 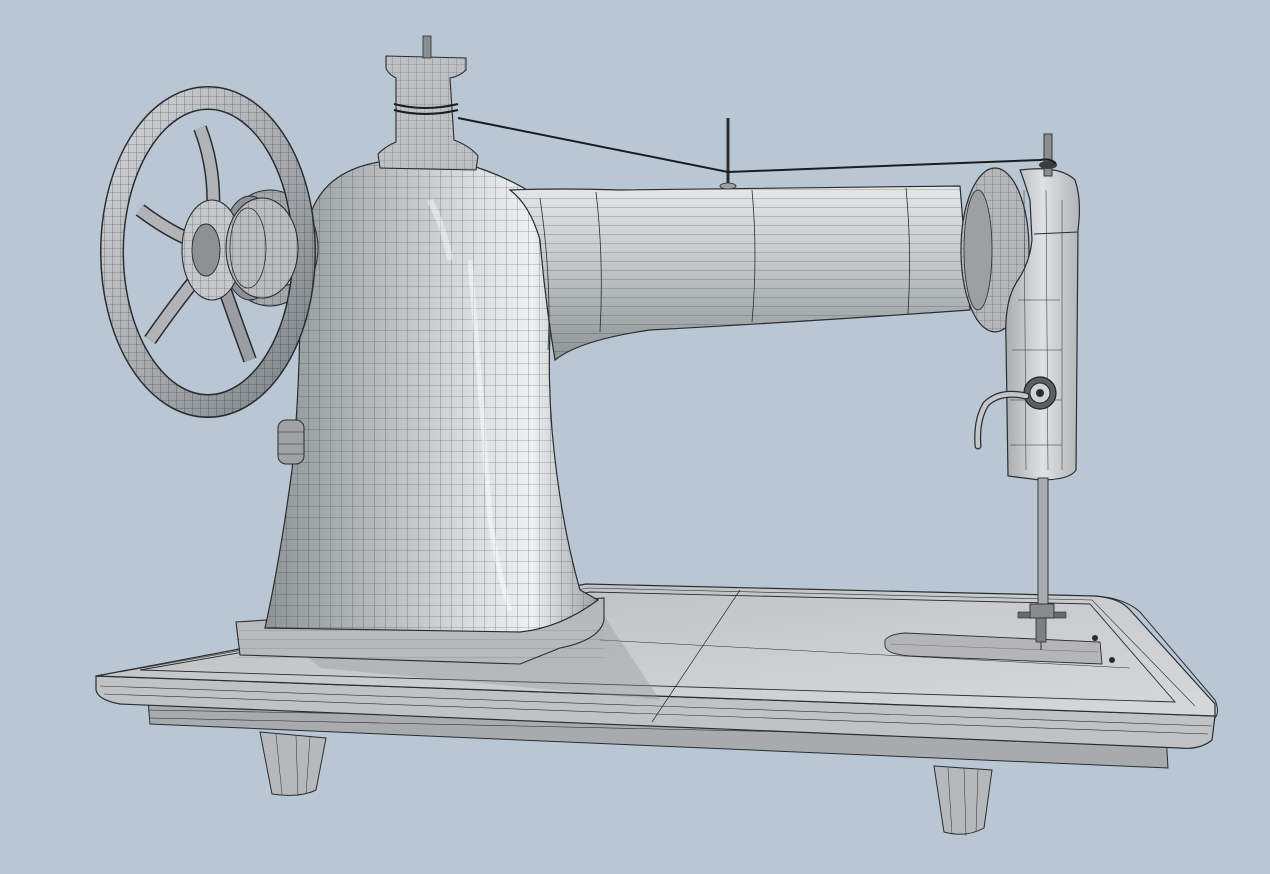 What do you see at coordinates (728, 154) in the screenshot?
I see `thread-guide-pin` at bounding box center [728, 154].